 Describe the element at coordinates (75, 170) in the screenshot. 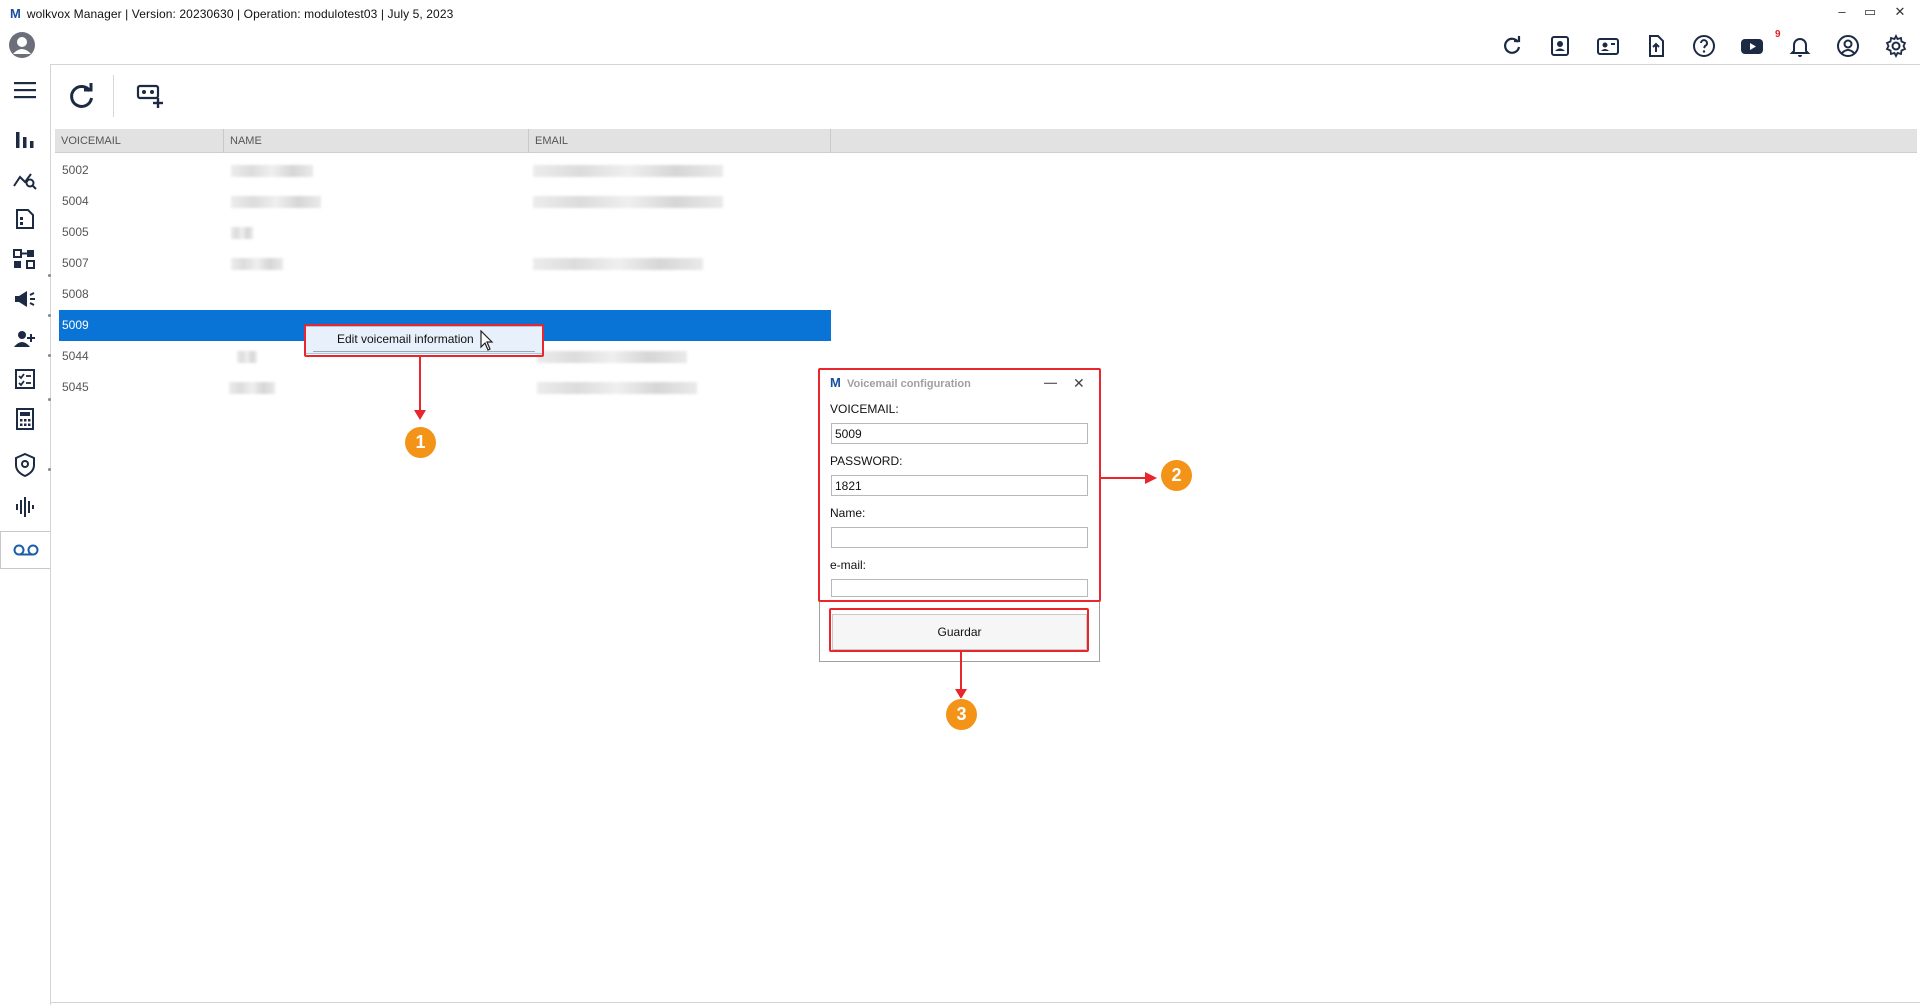

I see `voicemail-cell: 5002` at that location.